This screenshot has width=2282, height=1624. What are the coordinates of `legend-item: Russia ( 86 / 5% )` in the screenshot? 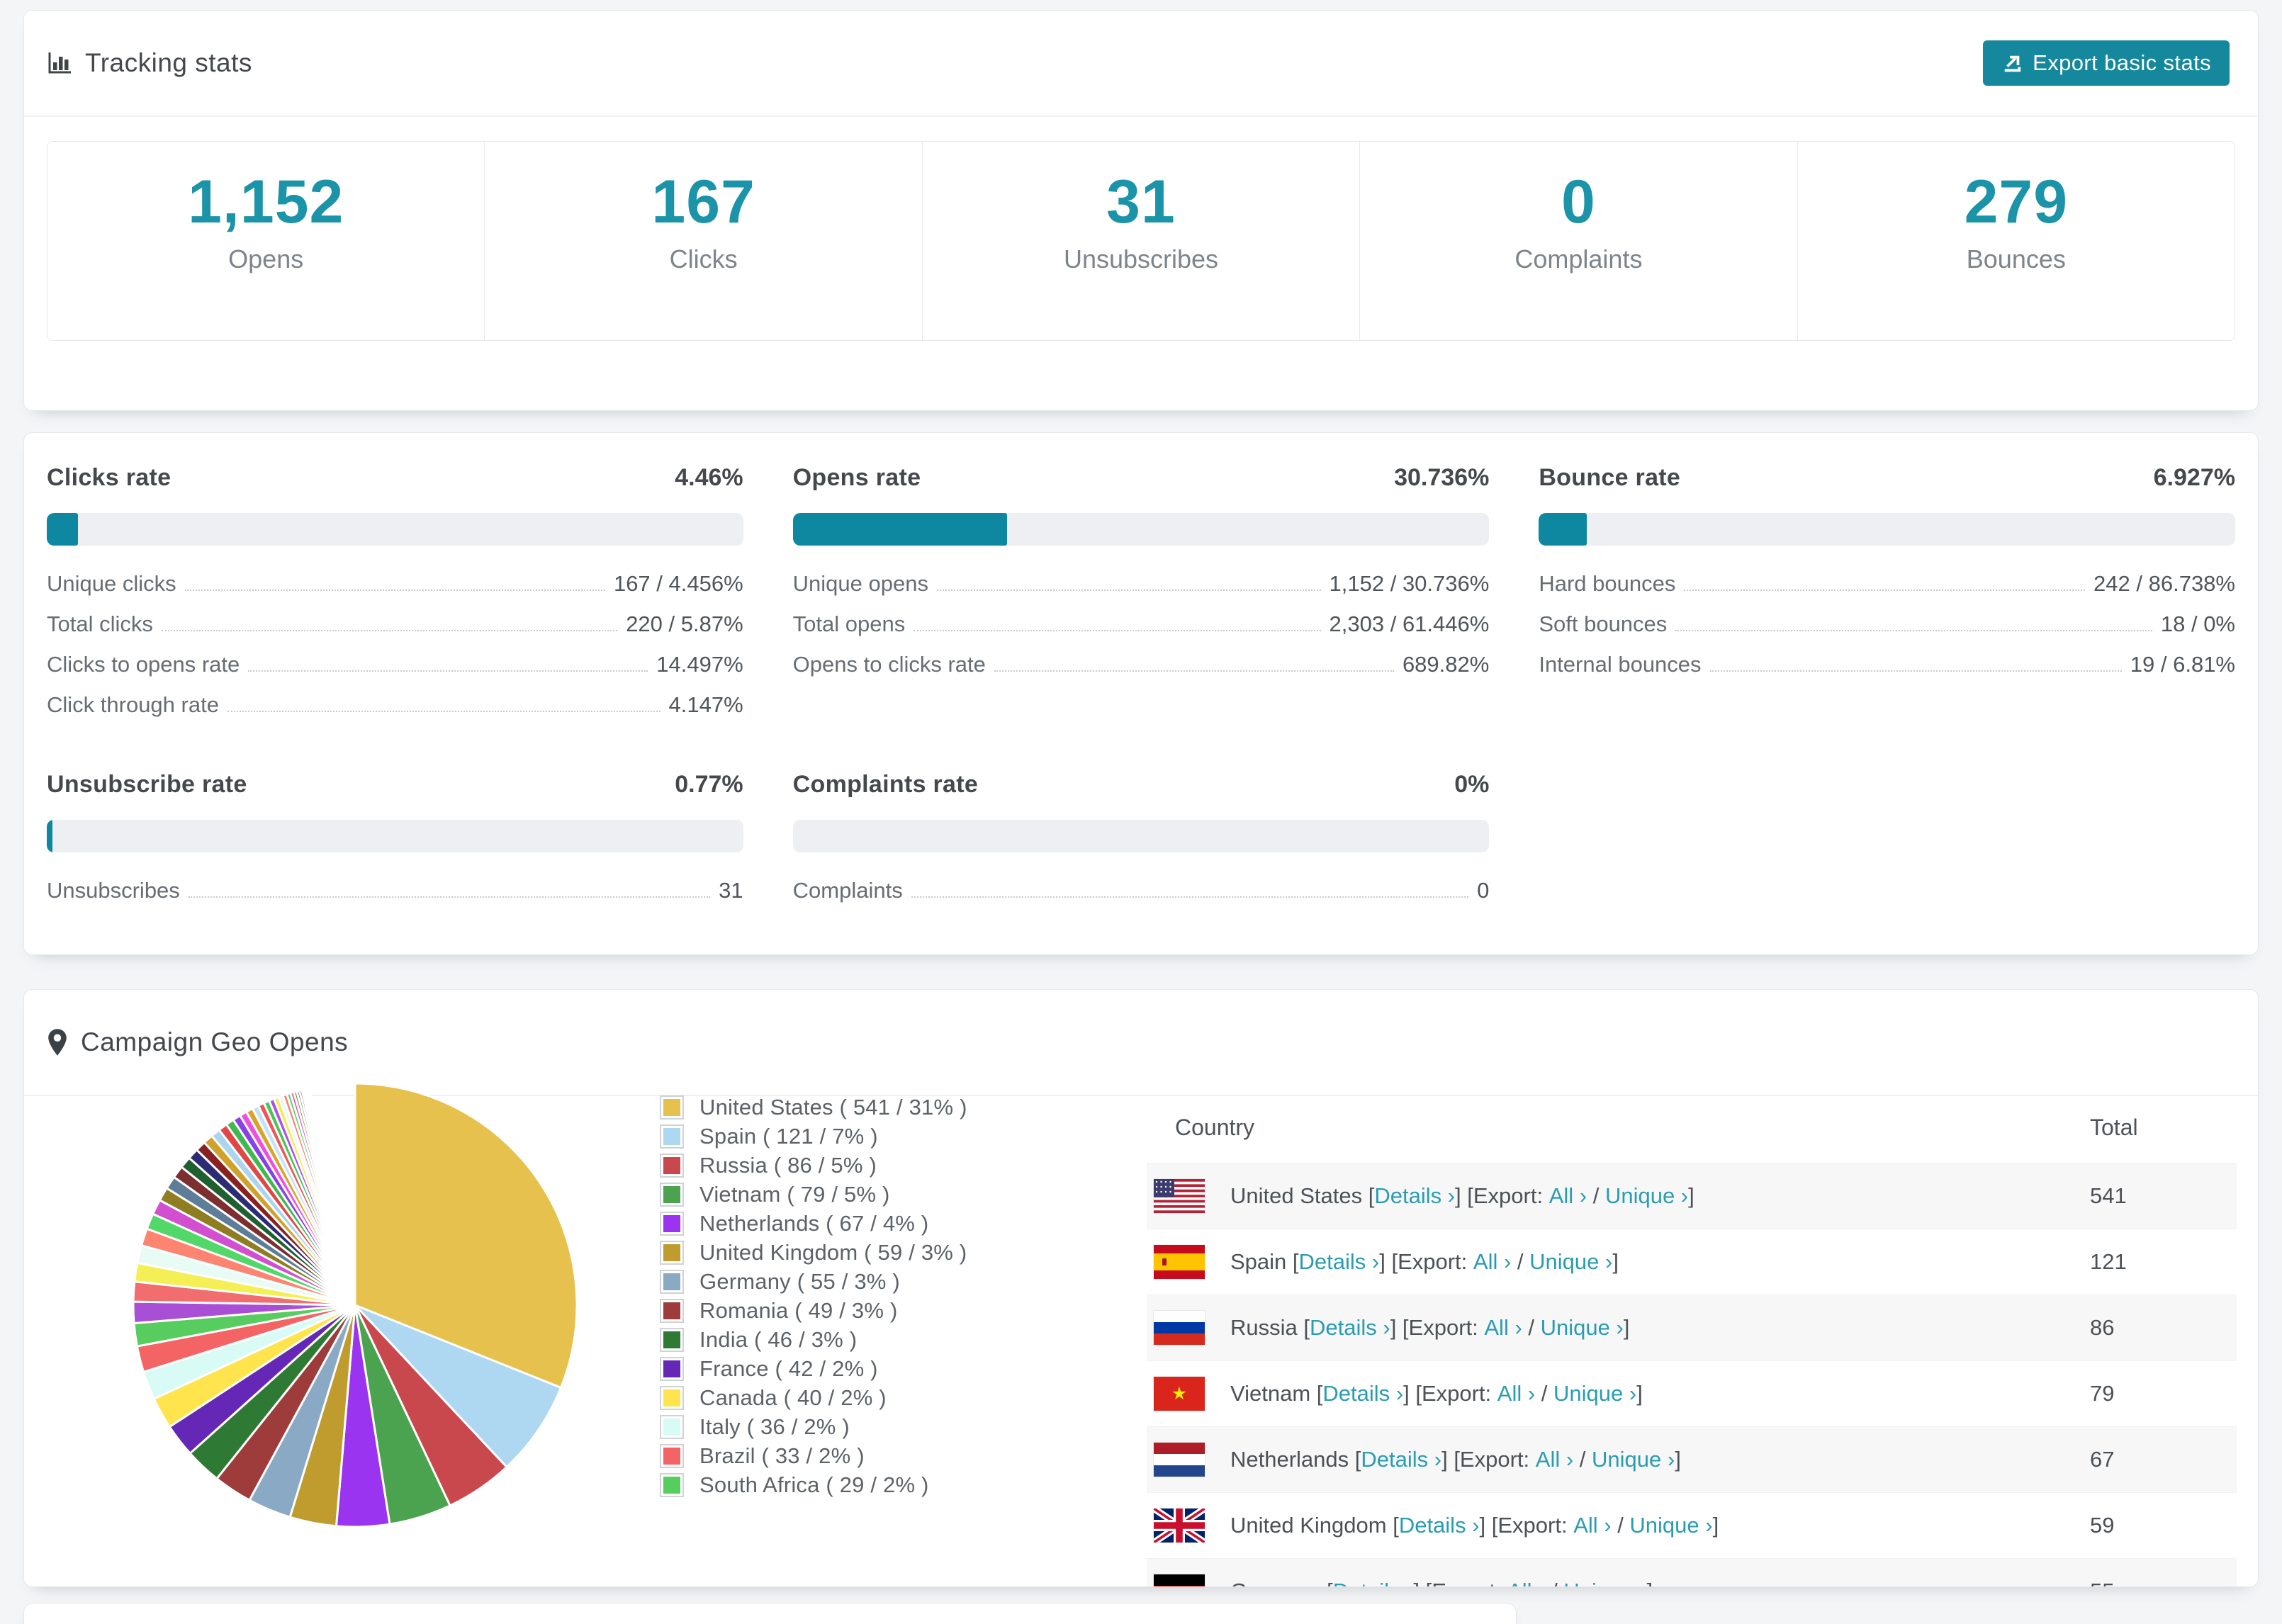 It's located at (813, 1166).